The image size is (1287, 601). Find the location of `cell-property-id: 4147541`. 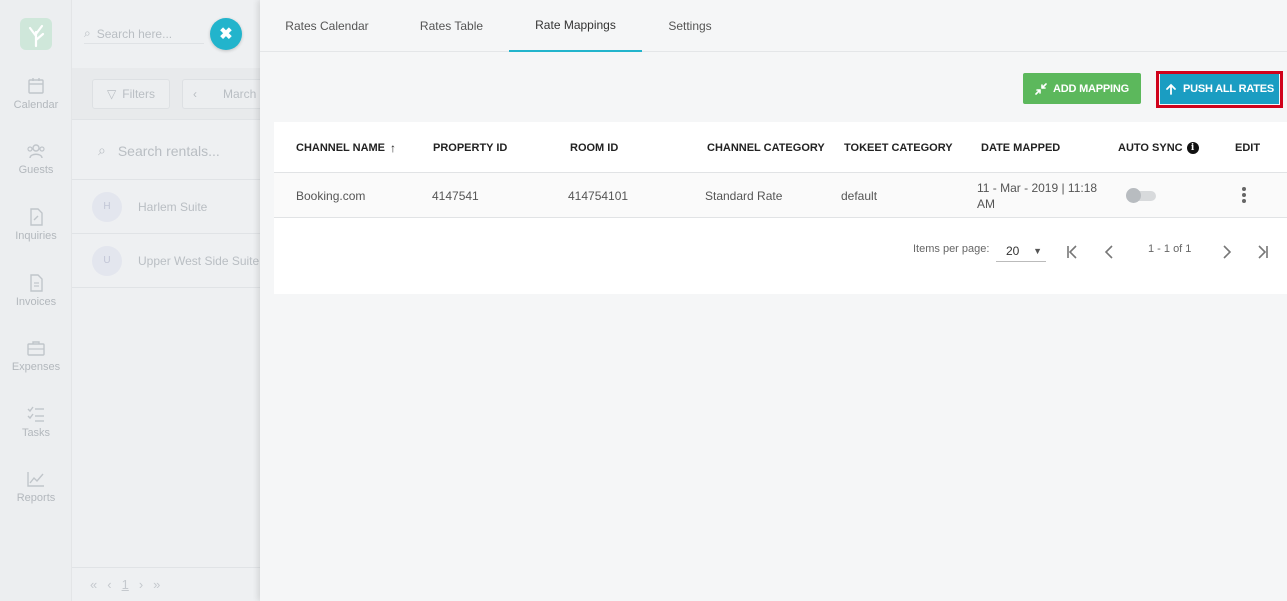

cell-property-id: 4147541 is located at coordinates (455, 195).